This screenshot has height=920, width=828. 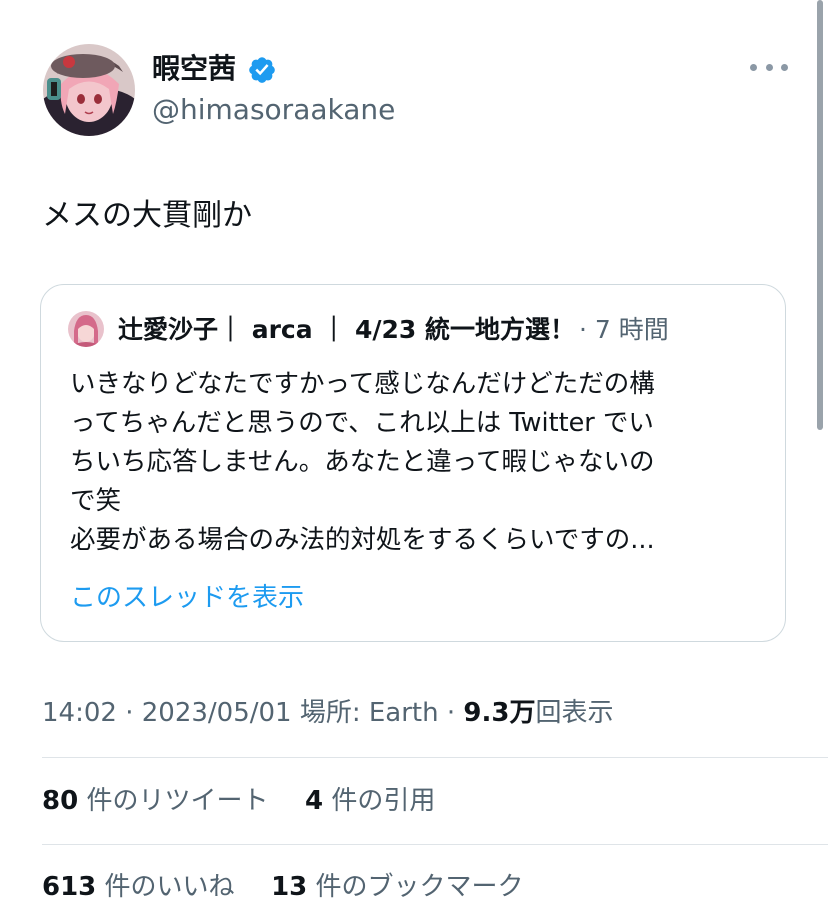 I want to click on bookmarks-stat: 13 件のブックマーク, so click(x=397, y=887).